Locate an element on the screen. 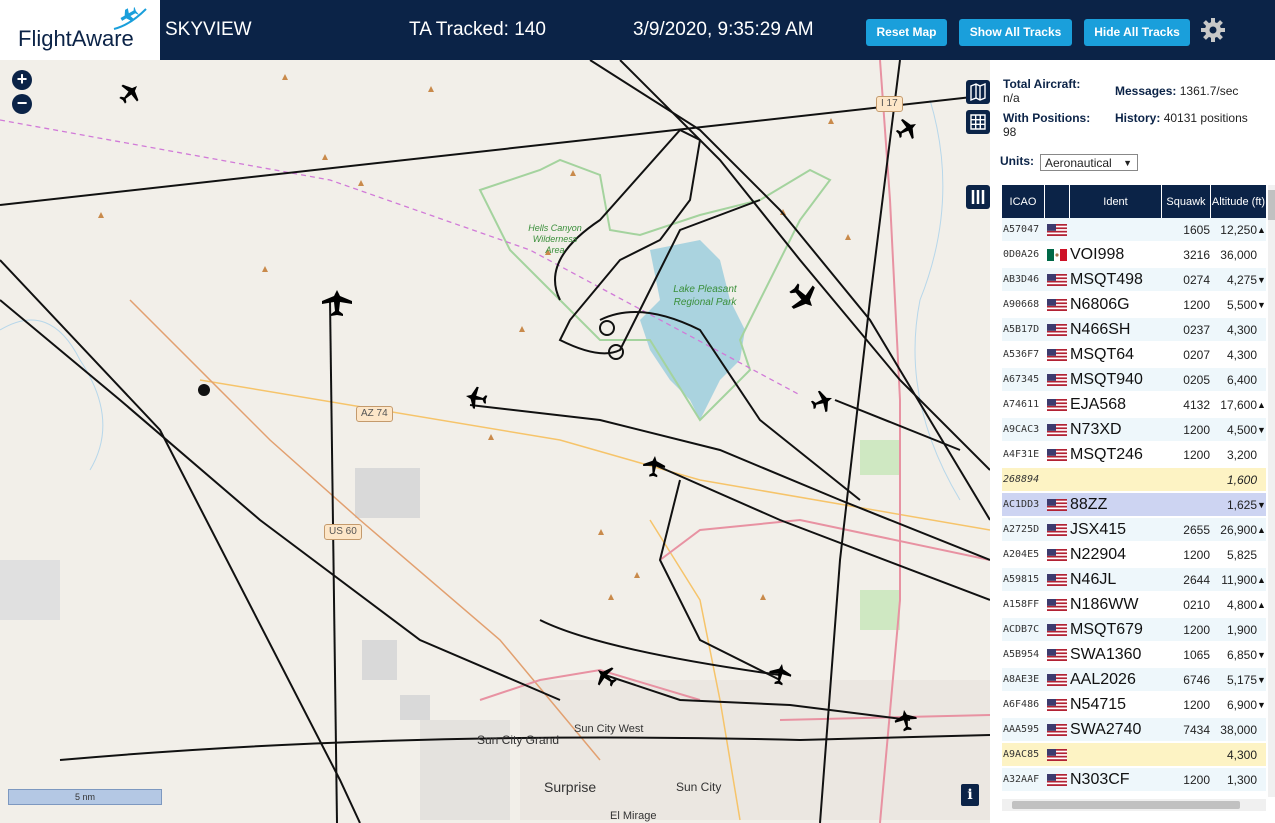 The width and height of the screenshot is (1275, 823). table-scrollbar is located at coordinates (1271, 491).